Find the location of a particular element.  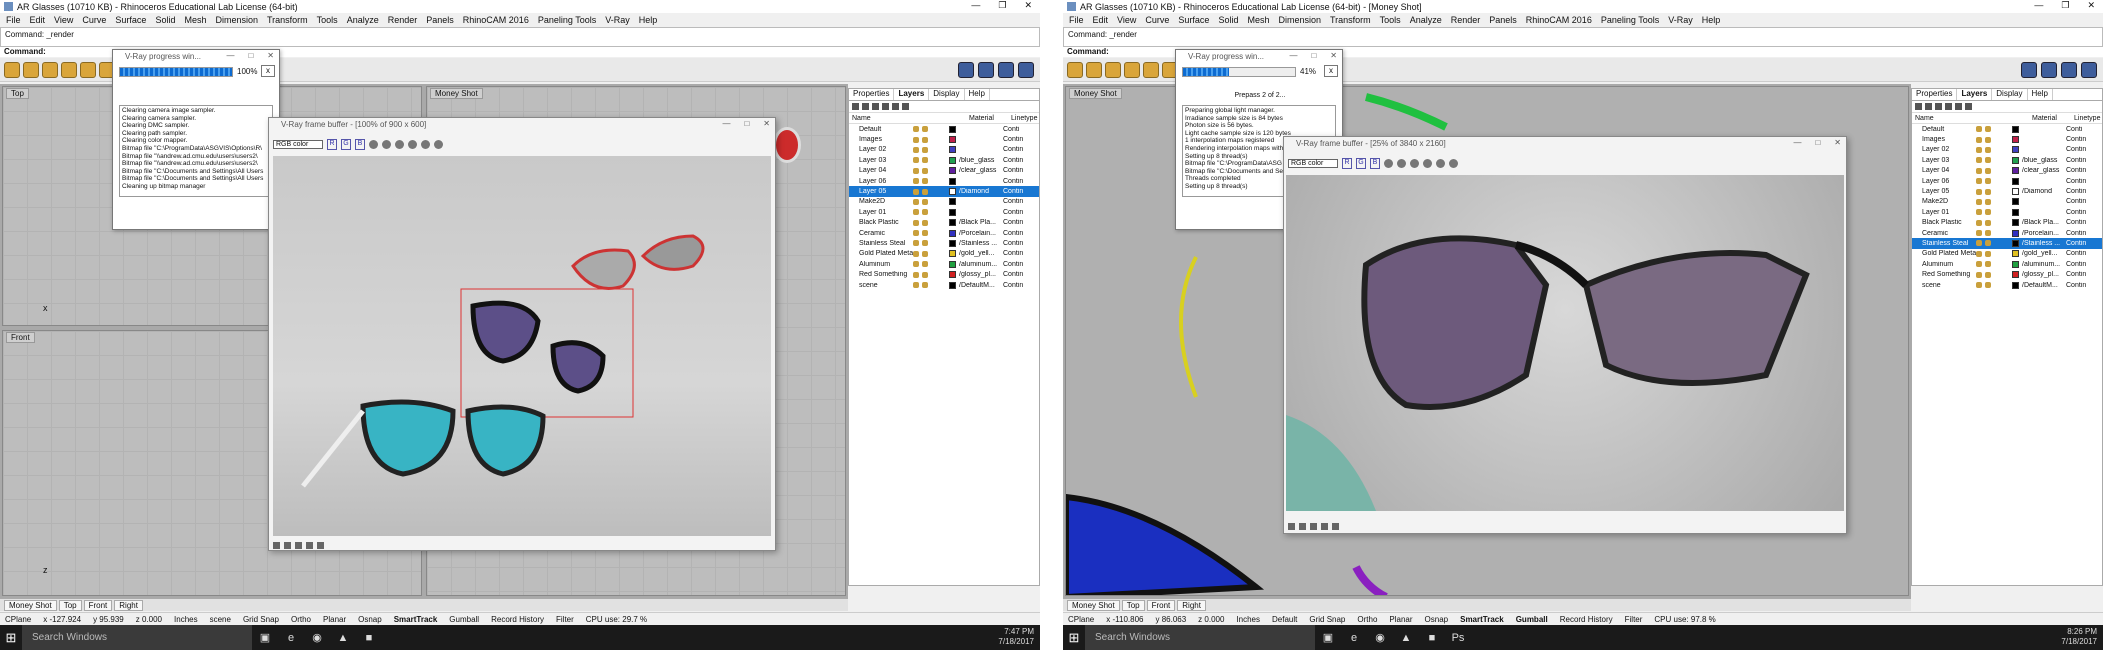

vray-options-icon is located at coordinates (986, 70).